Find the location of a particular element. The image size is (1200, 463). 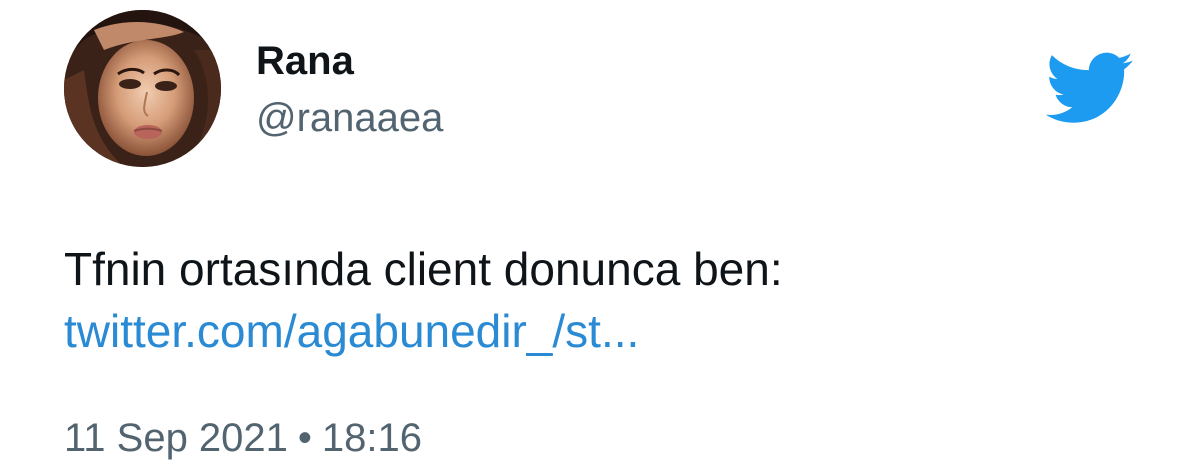

avatar-photo is located at coordinates (142, 88).